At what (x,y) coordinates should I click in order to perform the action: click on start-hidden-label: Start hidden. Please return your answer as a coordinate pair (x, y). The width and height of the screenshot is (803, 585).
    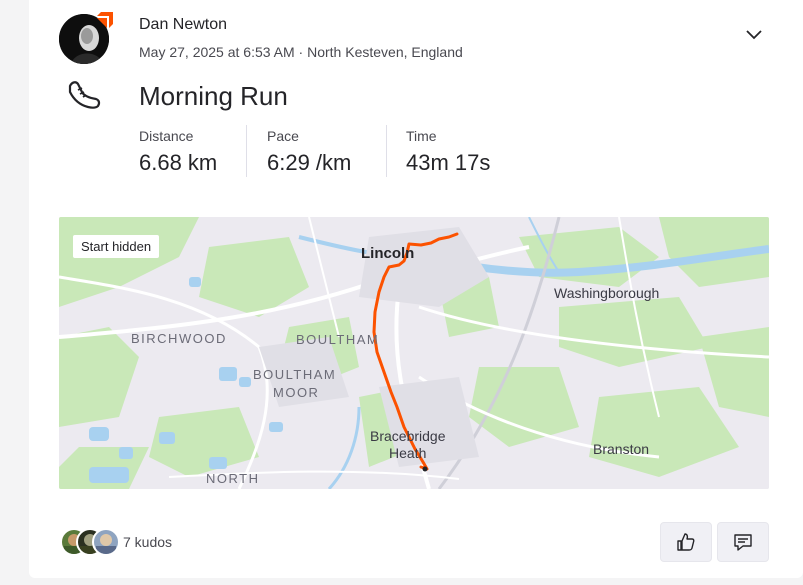
    Looking at the image, I should click on (116, 246).